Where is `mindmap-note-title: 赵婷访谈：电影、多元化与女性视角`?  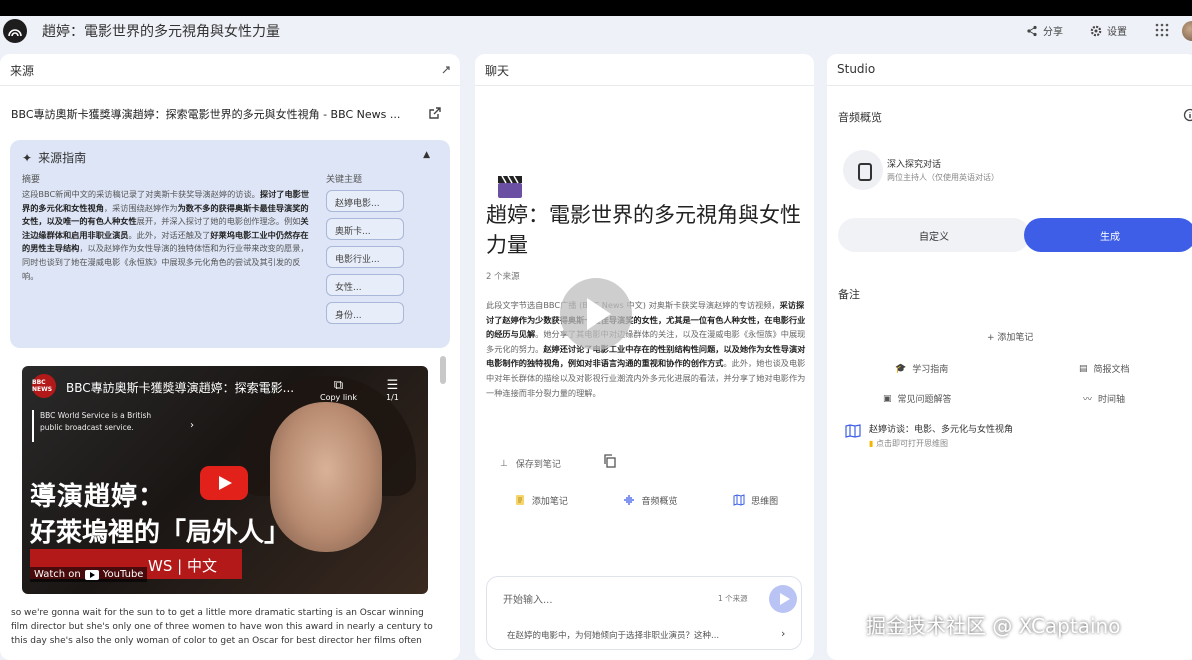 mindmap-note-title: 赵婷访谈：电影、多元化与女性视角 is located at coordinates (941, 428).